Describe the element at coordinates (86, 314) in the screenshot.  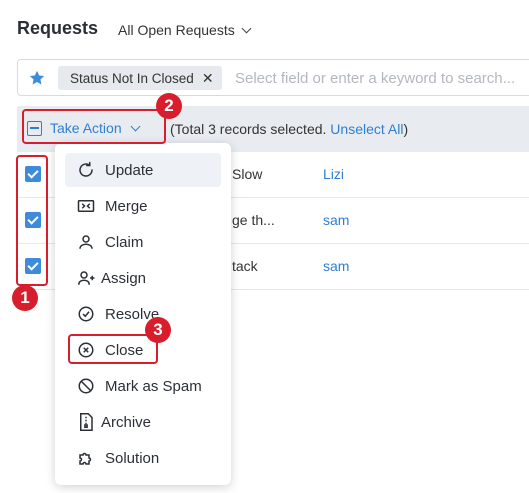
I see `check-circle-icon` at that location.